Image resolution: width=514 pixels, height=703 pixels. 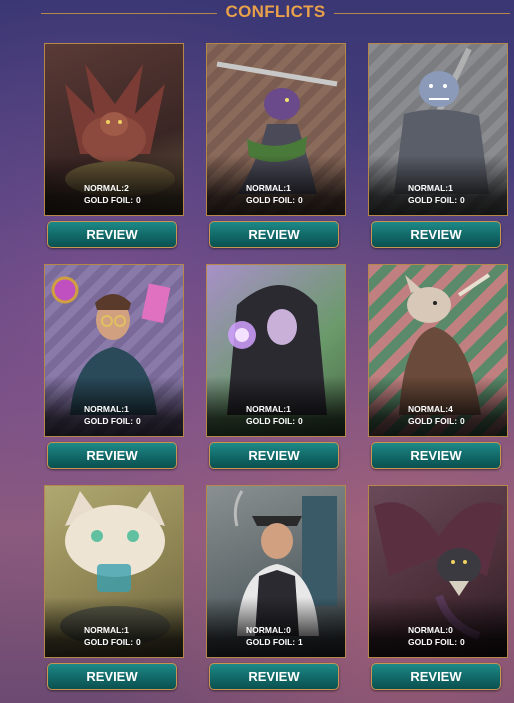 I want to click on header-divider-right, so click(x=422, y=13).